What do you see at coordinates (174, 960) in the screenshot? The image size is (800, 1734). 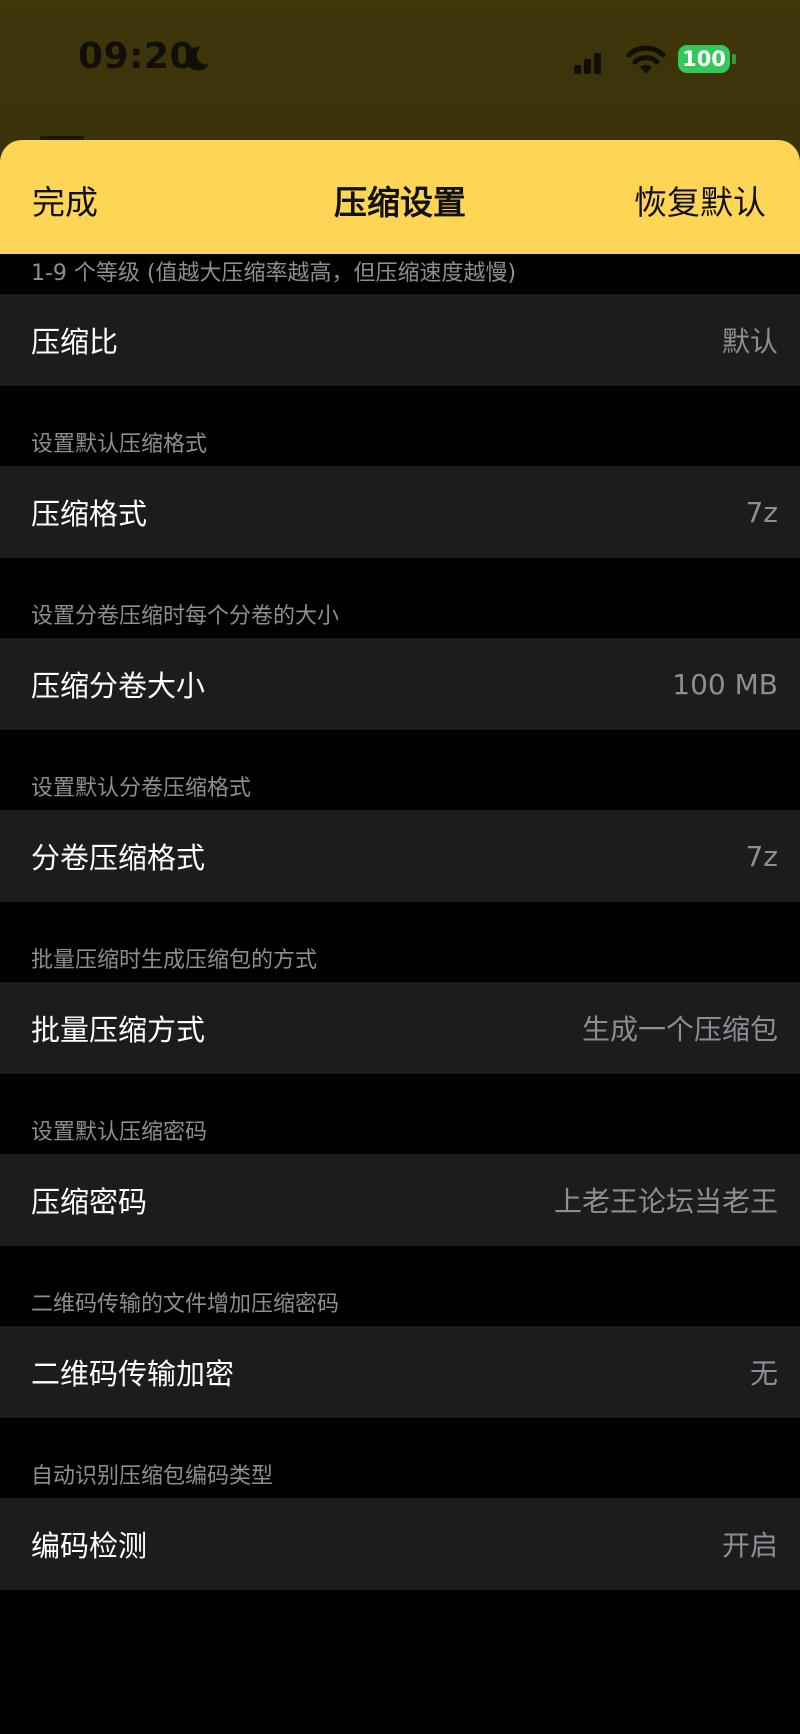 I see `section-header-batch-mode: 批量压缩时生成压缩包的方式` at bounding box center [174, 960].